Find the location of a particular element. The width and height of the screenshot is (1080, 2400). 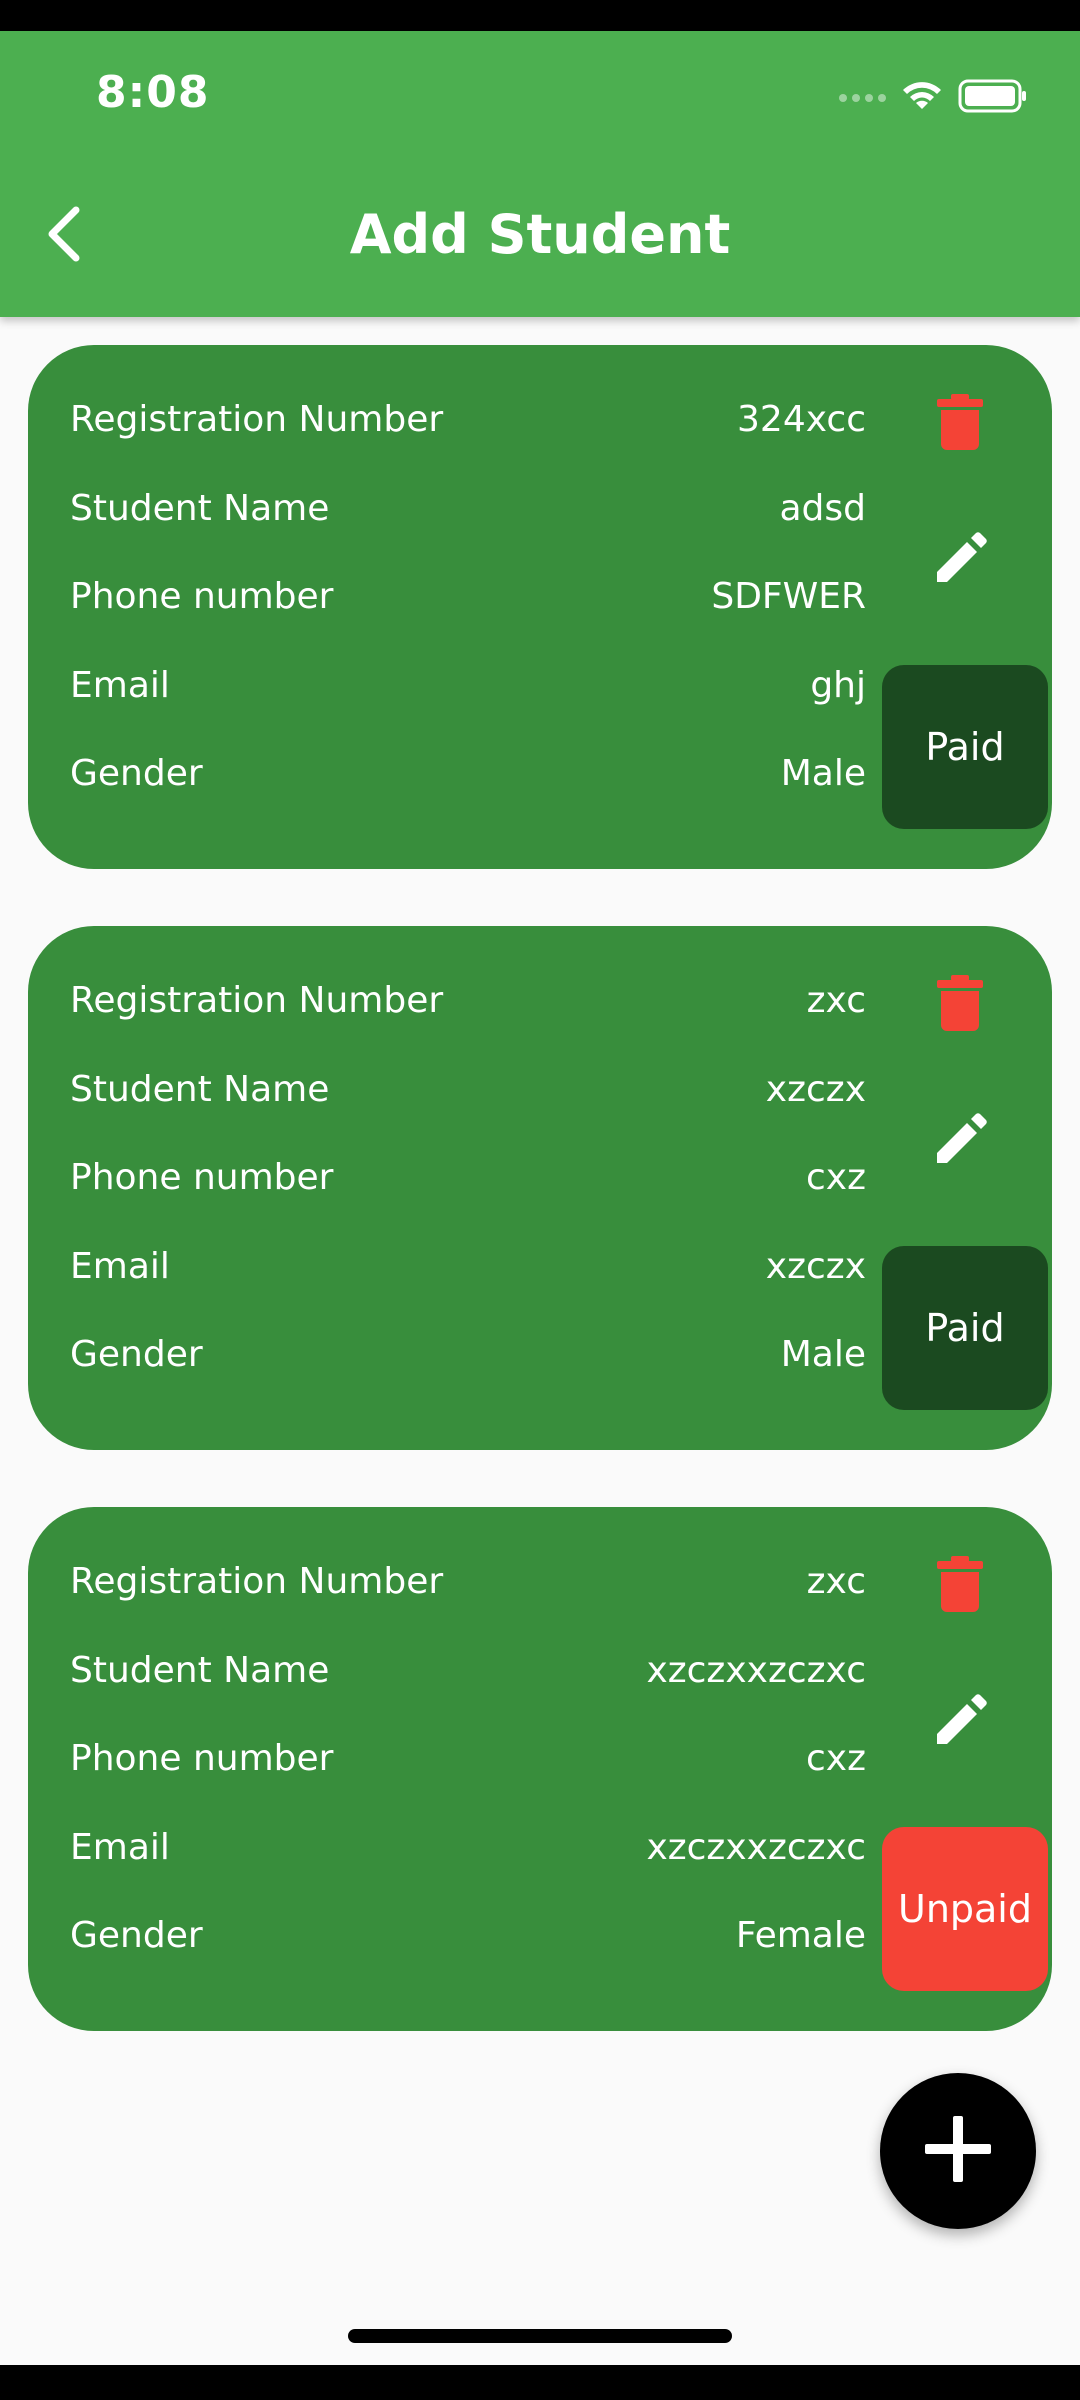

gender-value: Female is located at coordinates (800, 1935).